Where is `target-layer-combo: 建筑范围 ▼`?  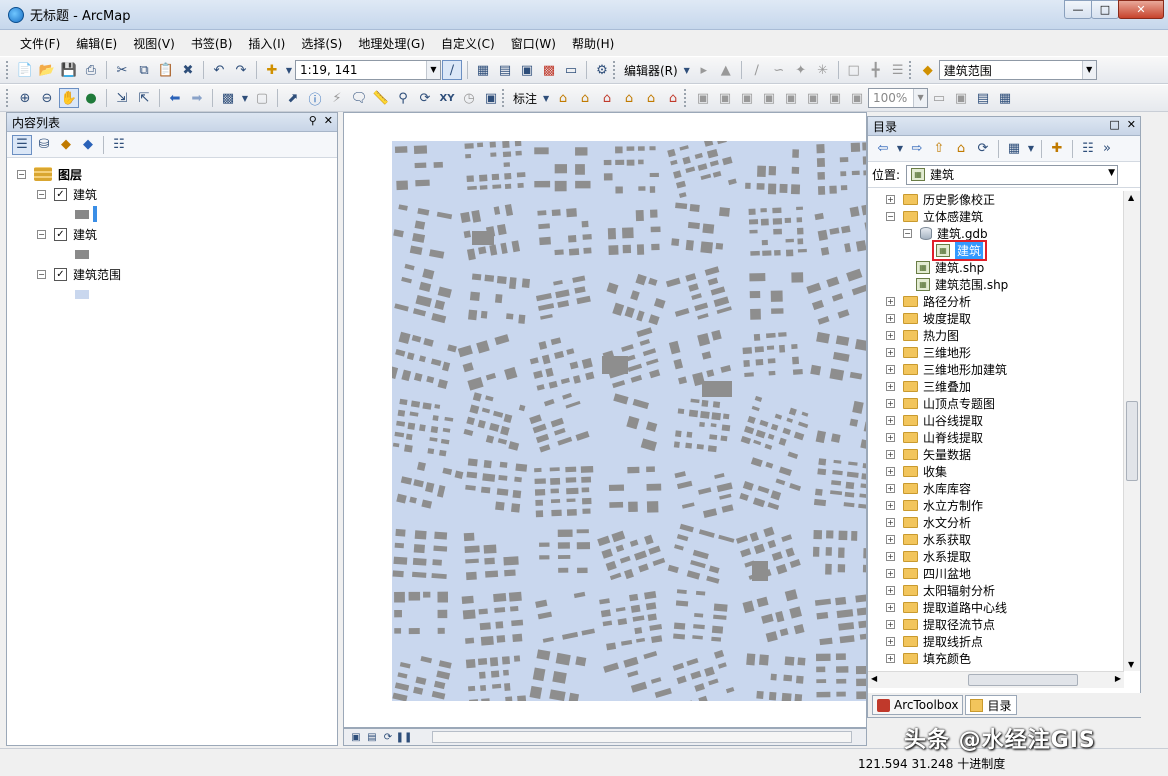
target-layer-combo: 建筑范围 ▼ is located at coordinates (1017, 70).